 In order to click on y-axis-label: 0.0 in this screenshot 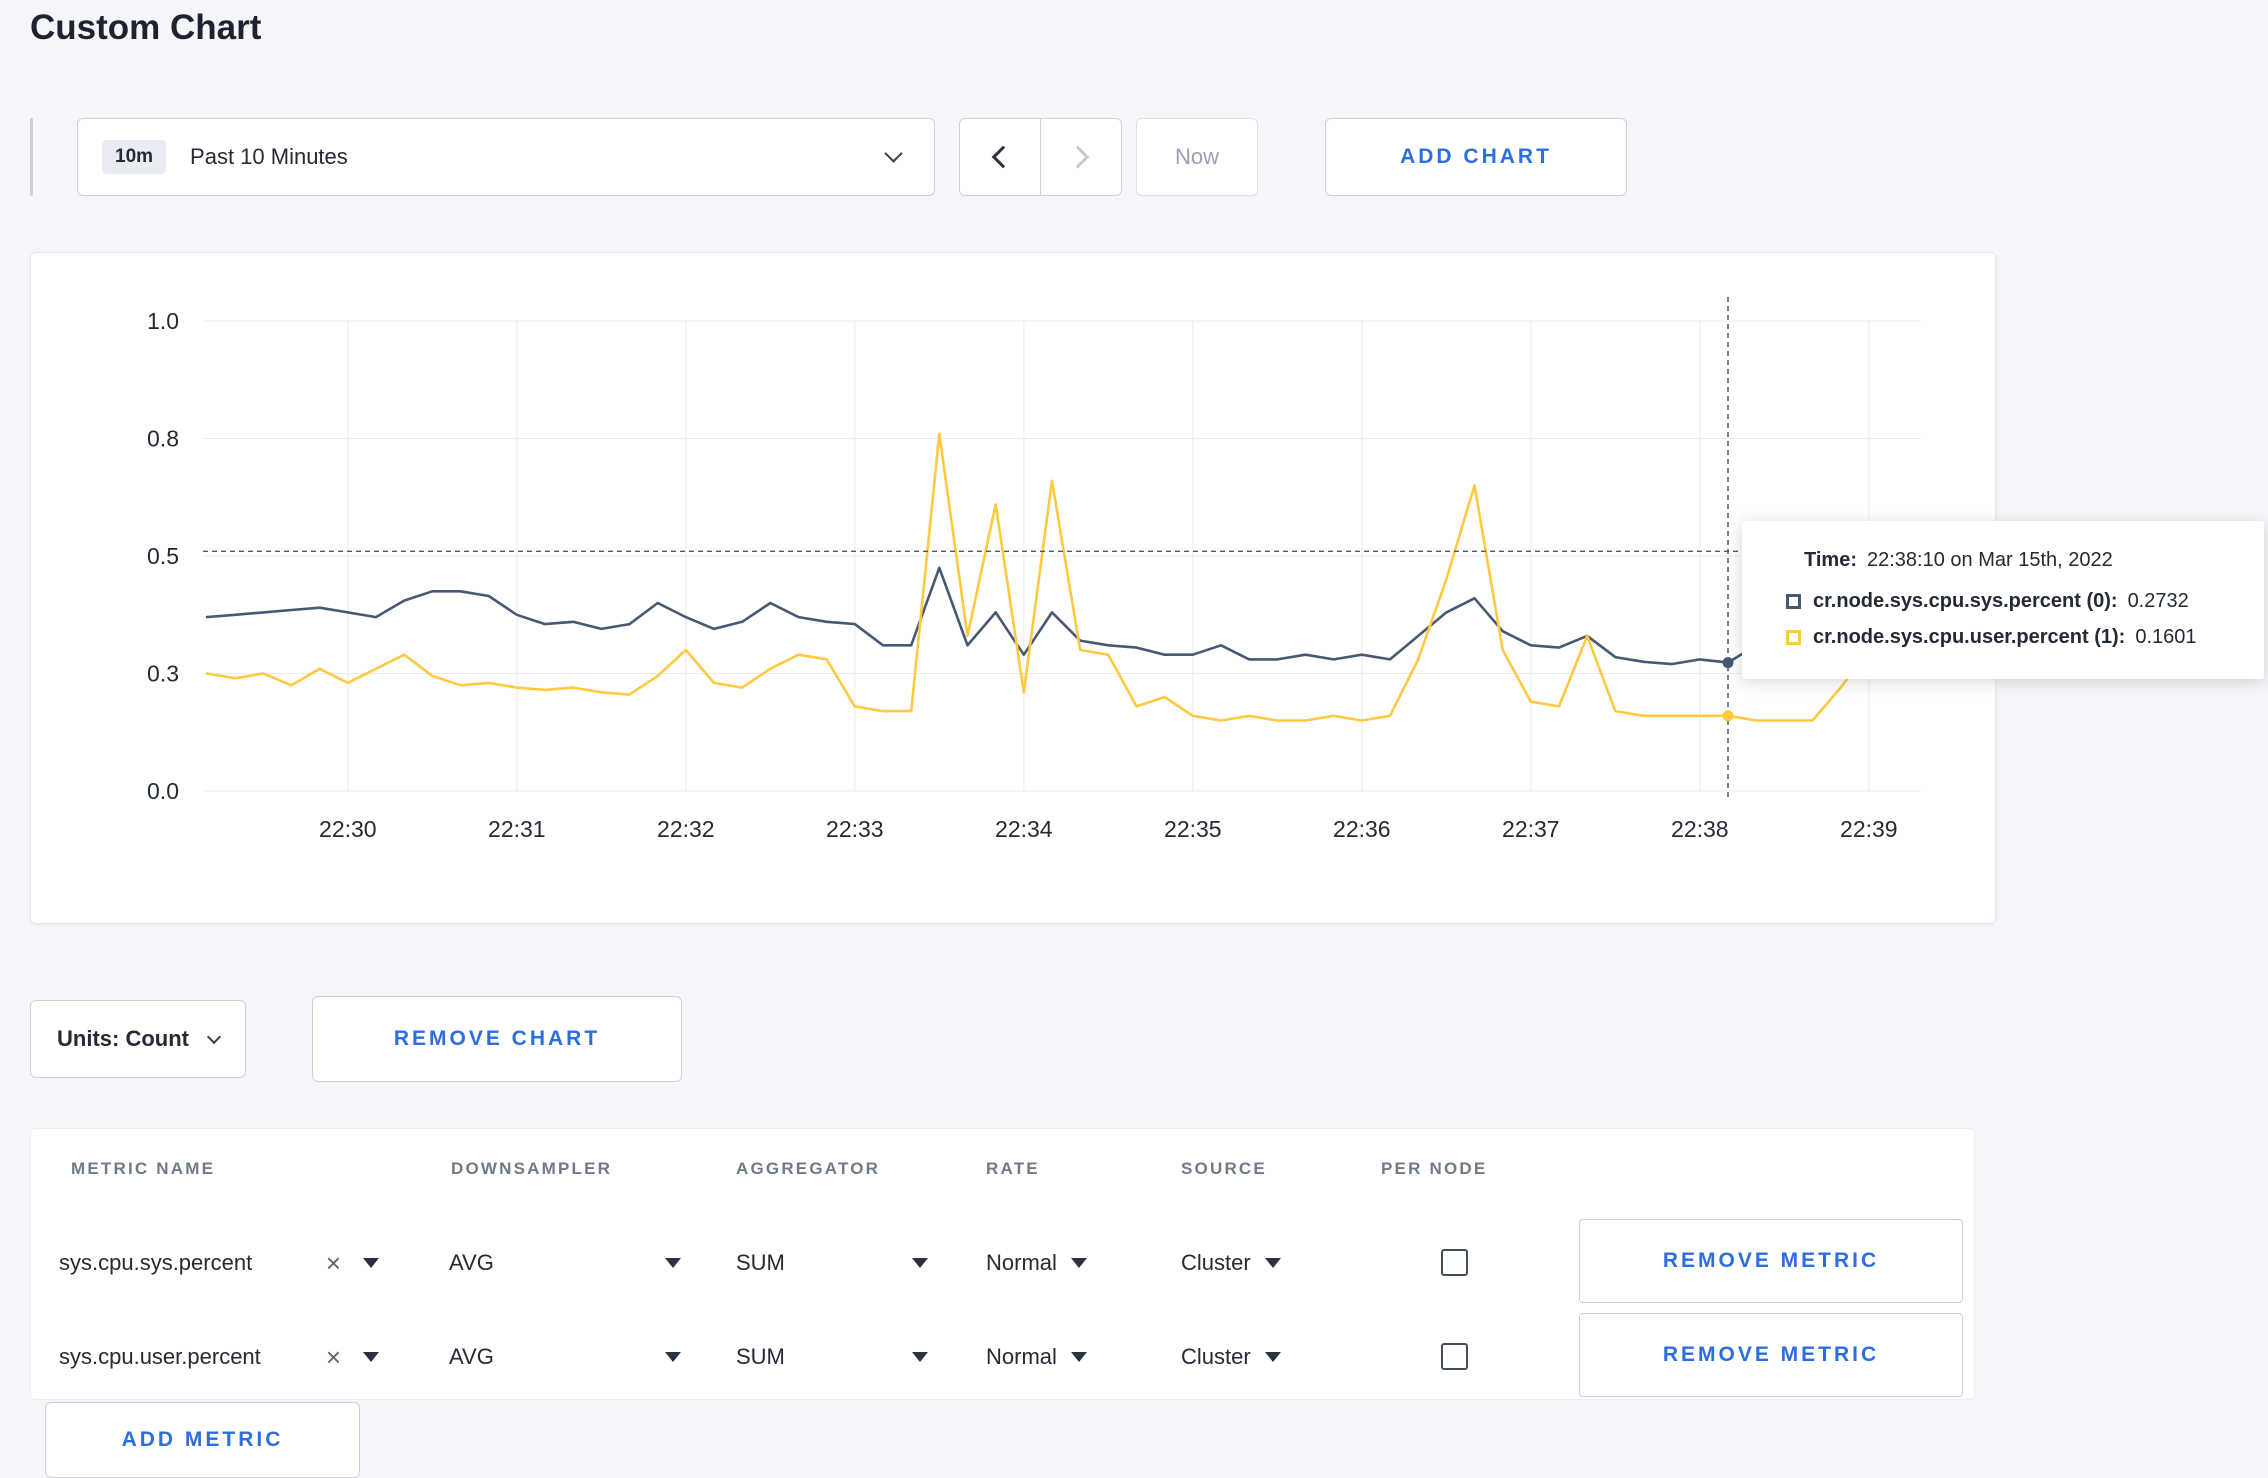, I will do `click(163, 791)`.